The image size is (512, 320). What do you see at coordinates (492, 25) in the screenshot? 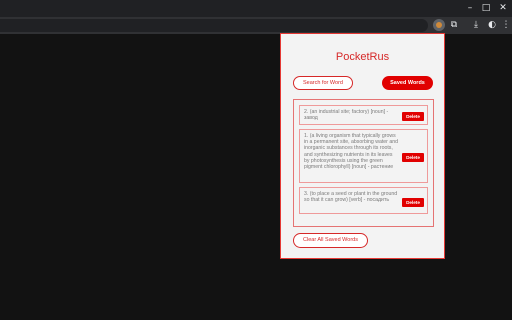
I see `profile-icon: ◐` at bounding box center [492, 25].